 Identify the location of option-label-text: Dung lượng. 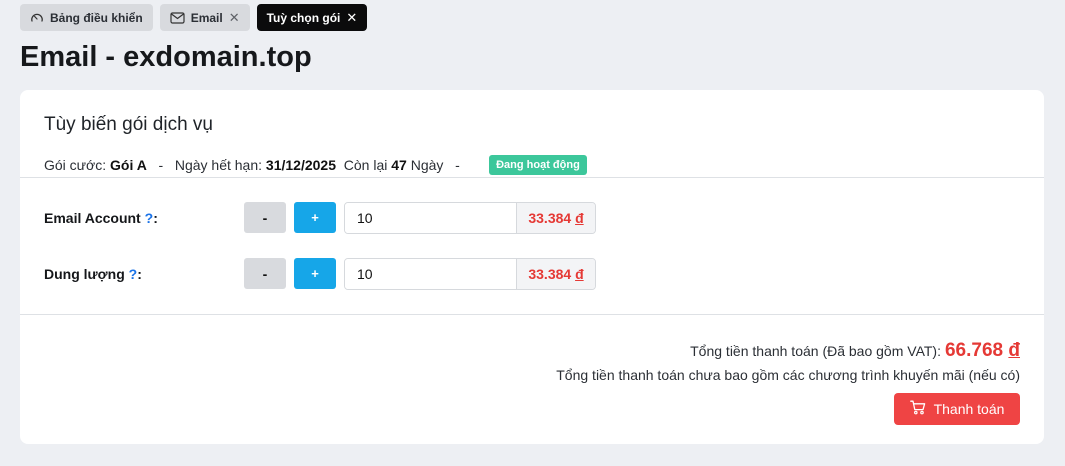
(84, 274).